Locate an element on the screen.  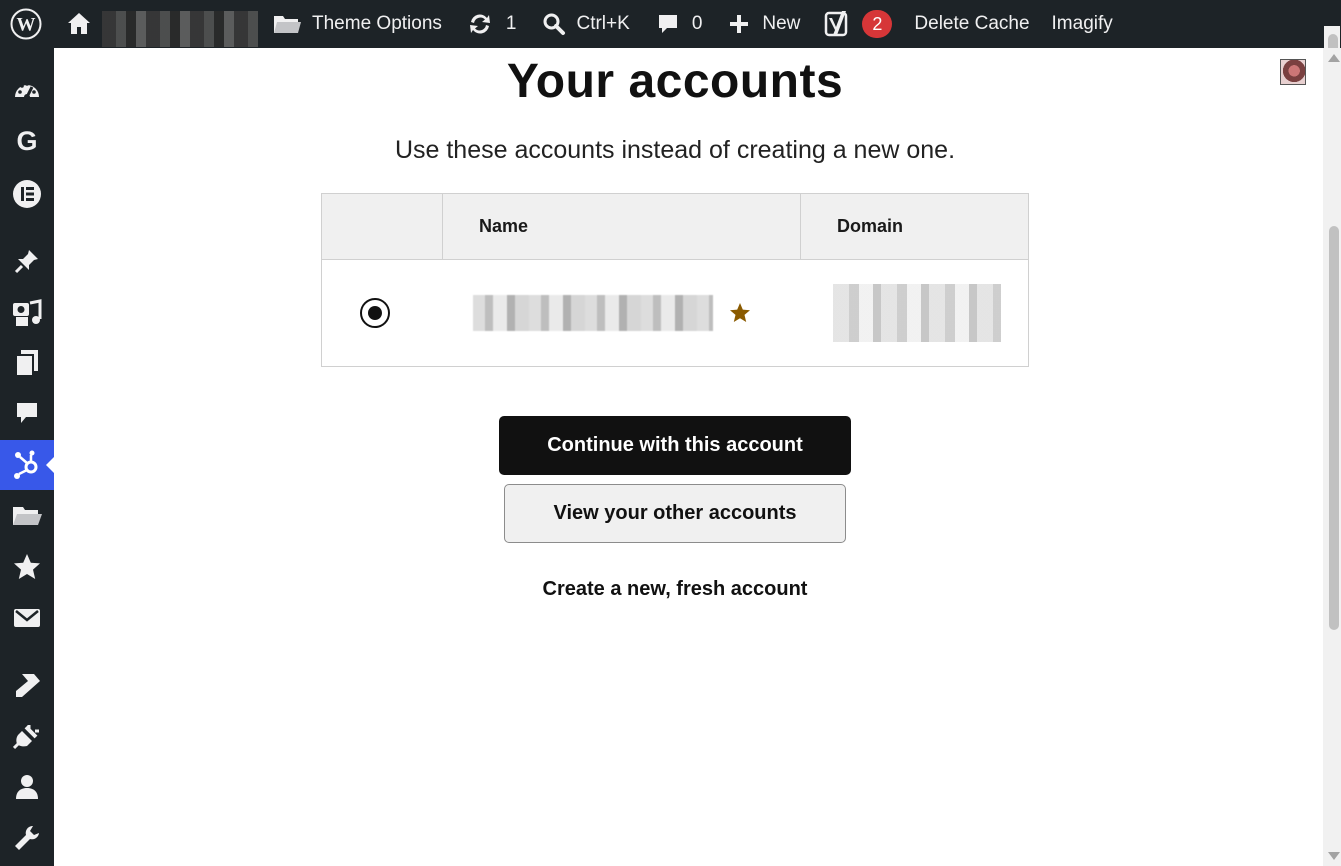
sidebar-item-plugins is located at coordinates (27, 736).